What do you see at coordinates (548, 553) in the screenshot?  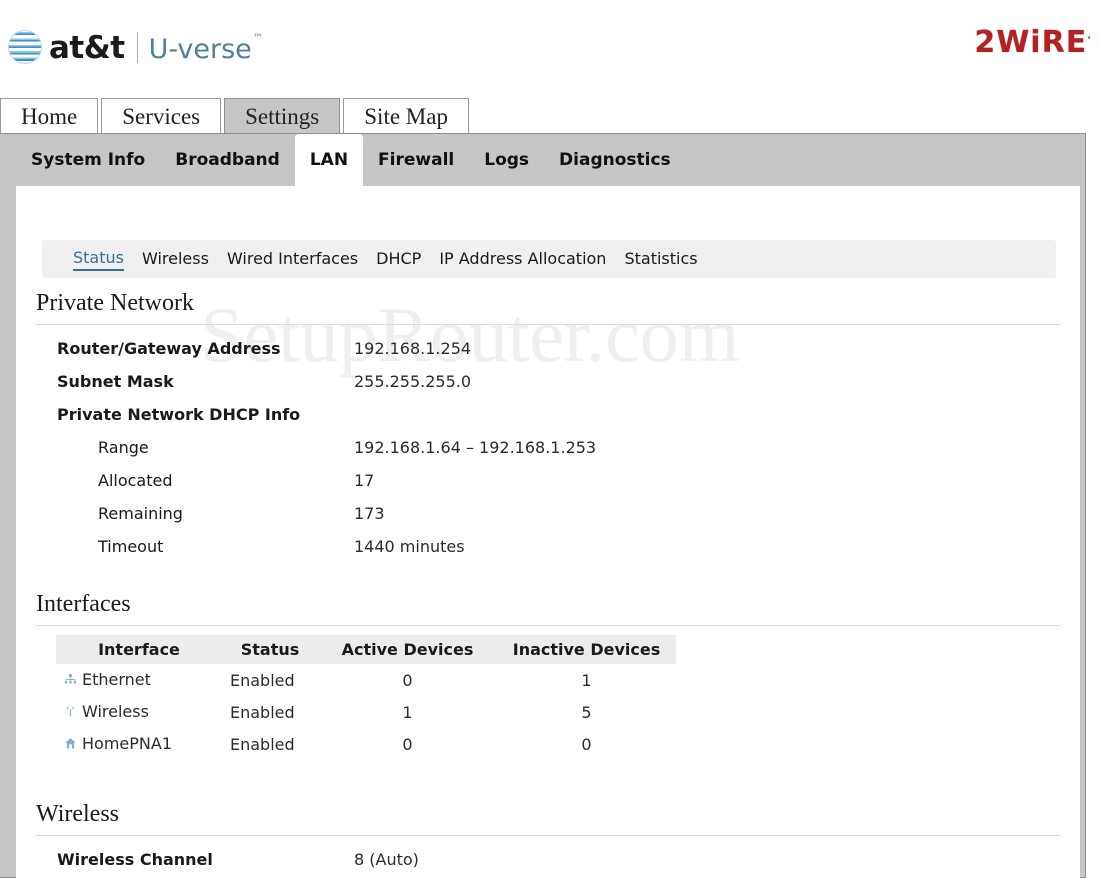 I see `info-row: Timeout 1440 minutes` at bounding box center [548, 553].